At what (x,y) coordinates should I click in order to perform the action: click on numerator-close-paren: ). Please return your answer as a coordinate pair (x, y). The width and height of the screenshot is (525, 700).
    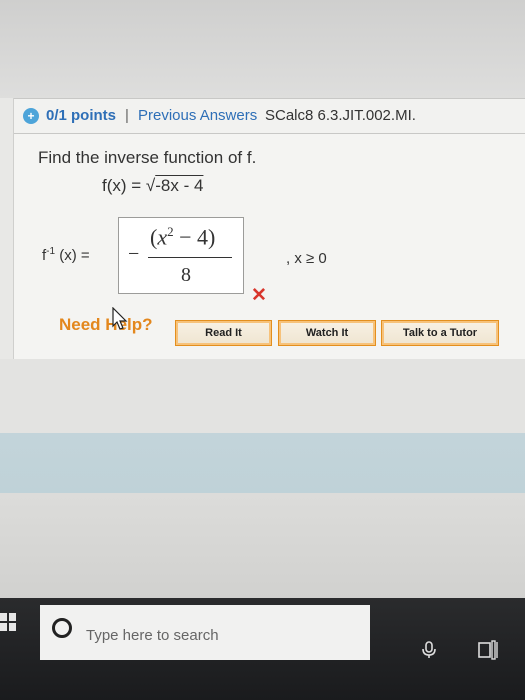
    Looking at the image, I should click on (212, 237).